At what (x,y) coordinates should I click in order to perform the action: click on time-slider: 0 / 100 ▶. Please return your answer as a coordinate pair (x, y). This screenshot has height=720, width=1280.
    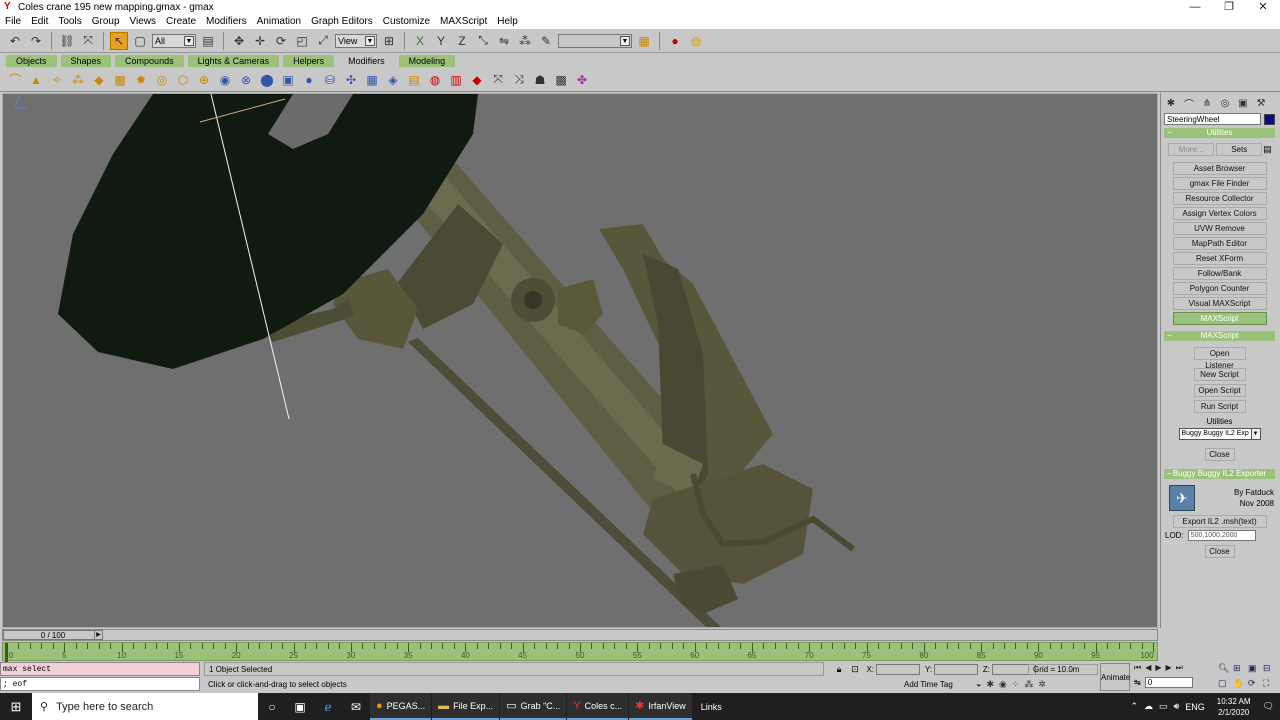
    Looking at the image, I should click on (580, 635).